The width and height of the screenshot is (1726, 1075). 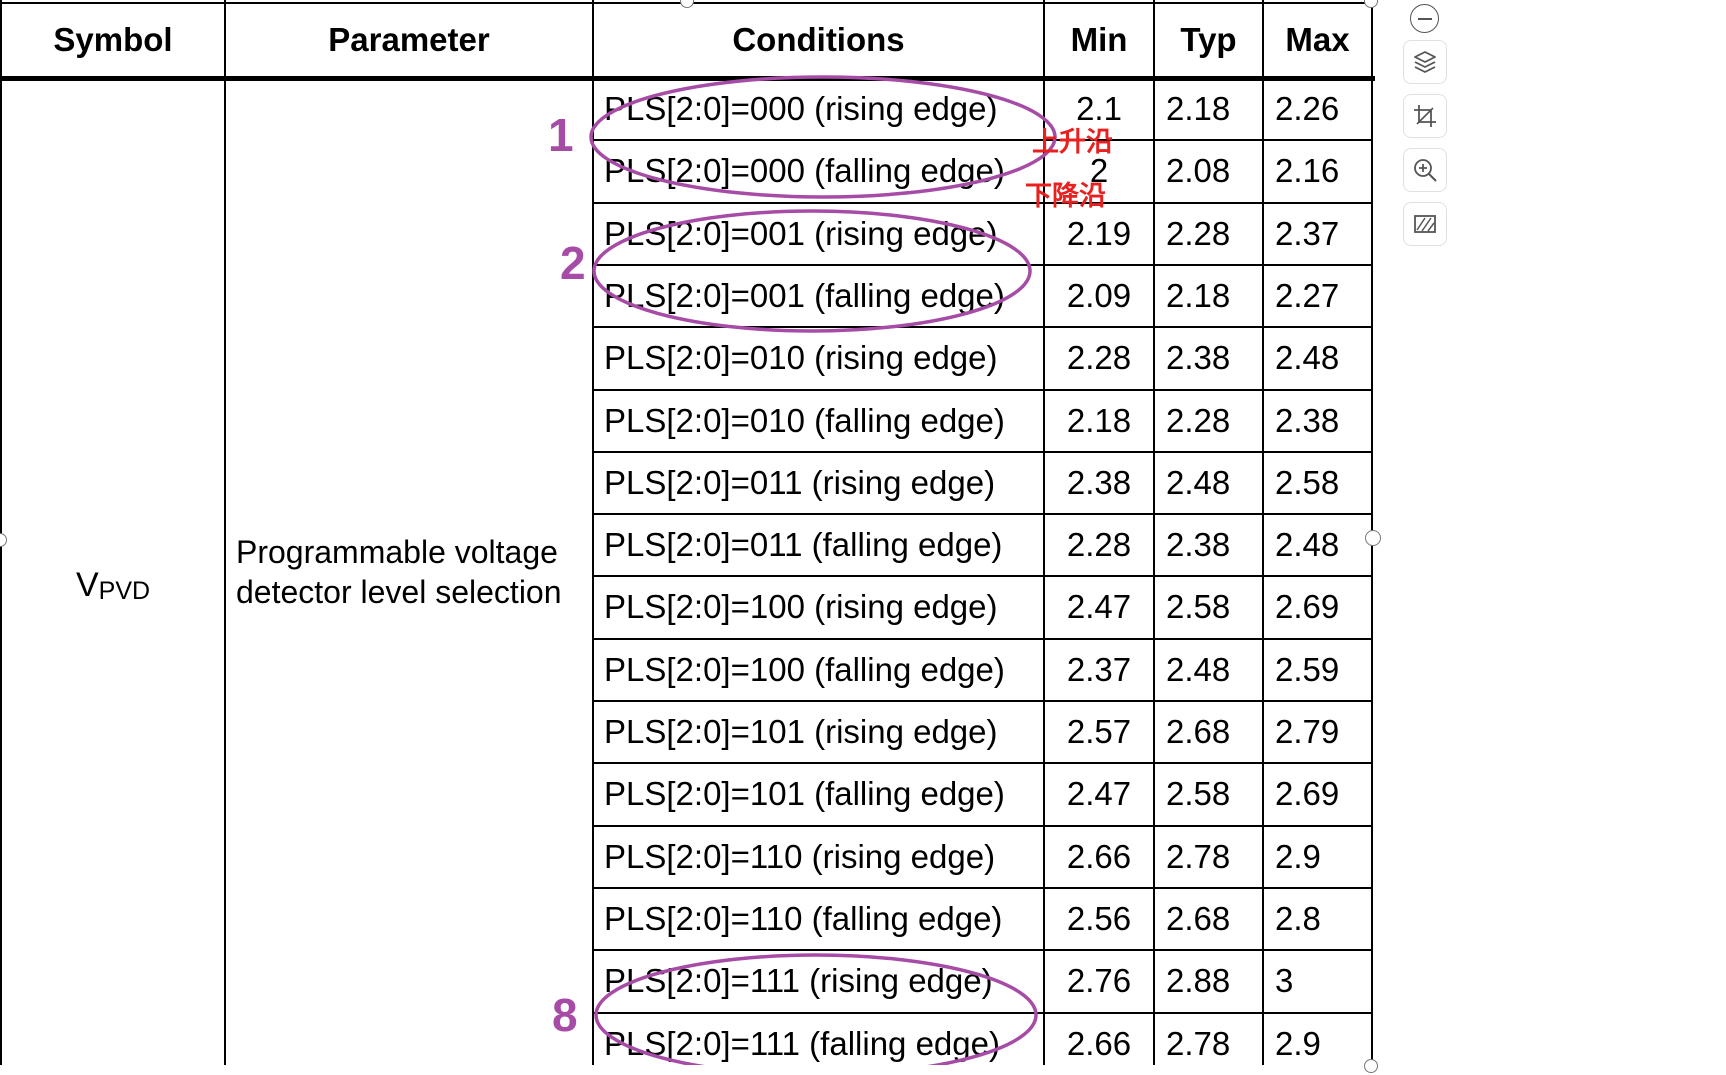 I want to click on symbol-subscript: PVD, so click(x=124, y=590).